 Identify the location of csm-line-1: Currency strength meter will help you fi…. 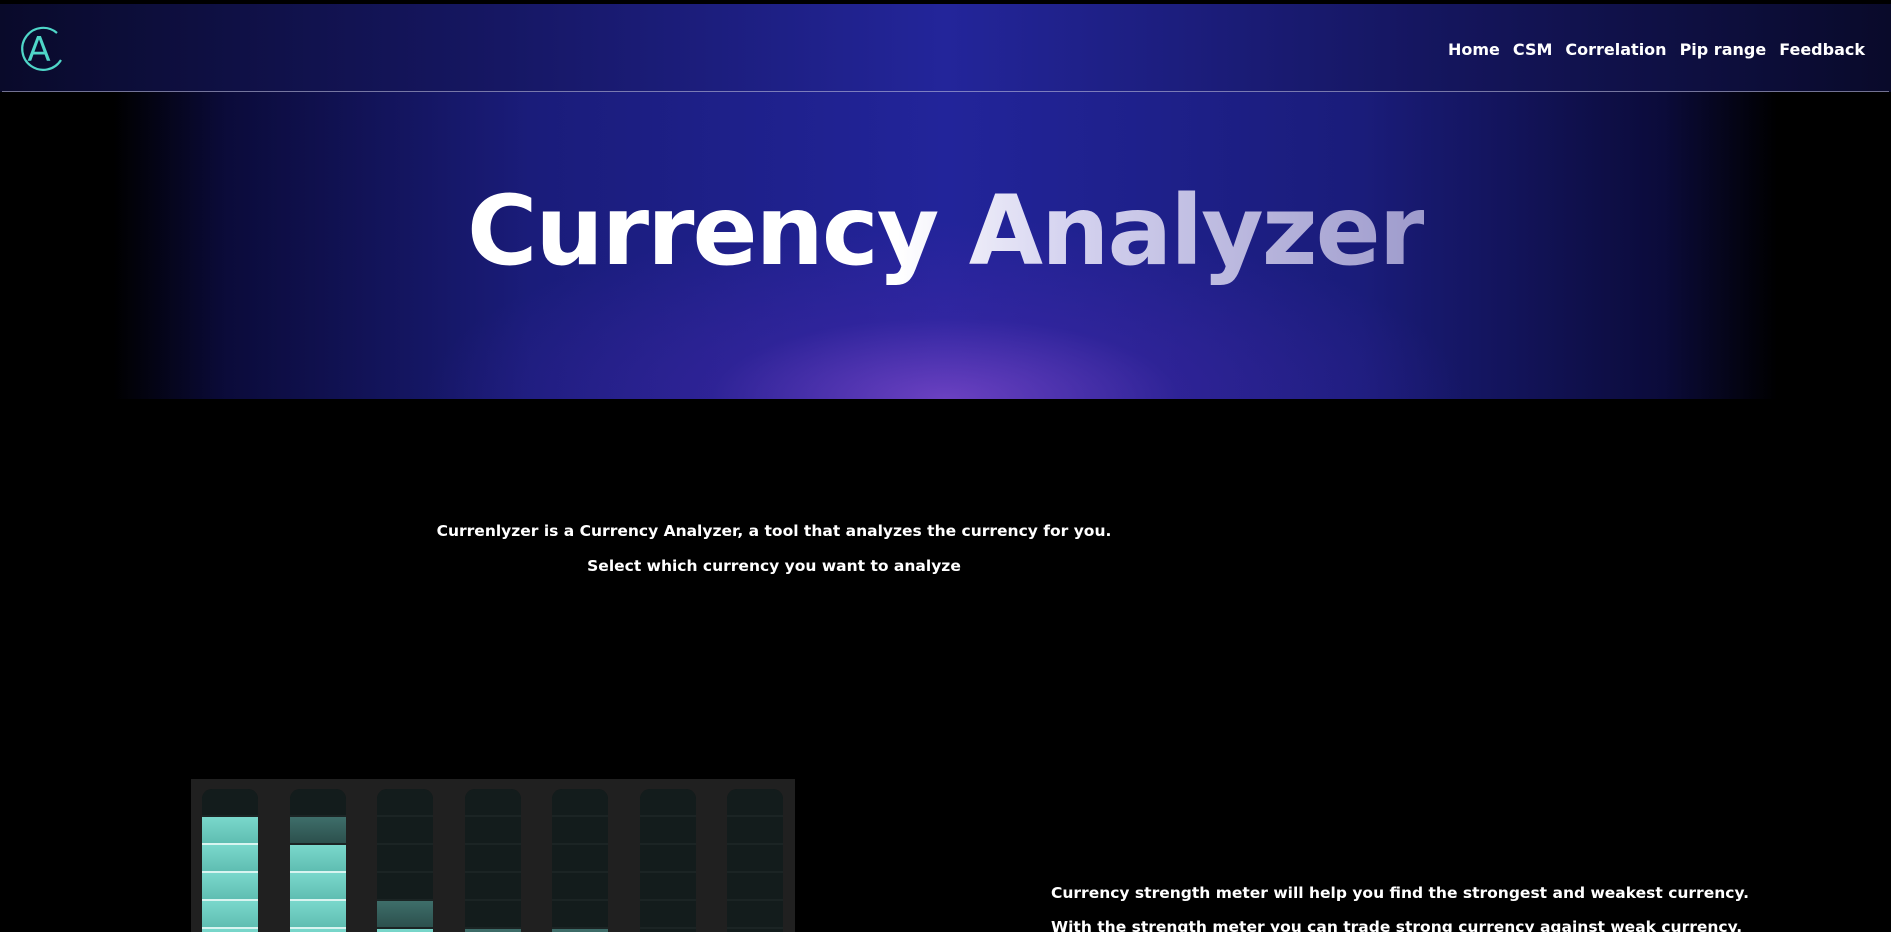
(1400, 893).